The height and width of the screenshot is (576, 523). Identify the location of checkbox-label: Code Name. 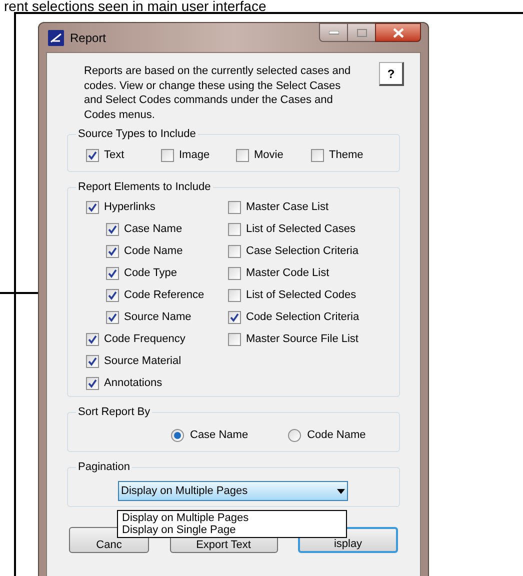
(153, 251).